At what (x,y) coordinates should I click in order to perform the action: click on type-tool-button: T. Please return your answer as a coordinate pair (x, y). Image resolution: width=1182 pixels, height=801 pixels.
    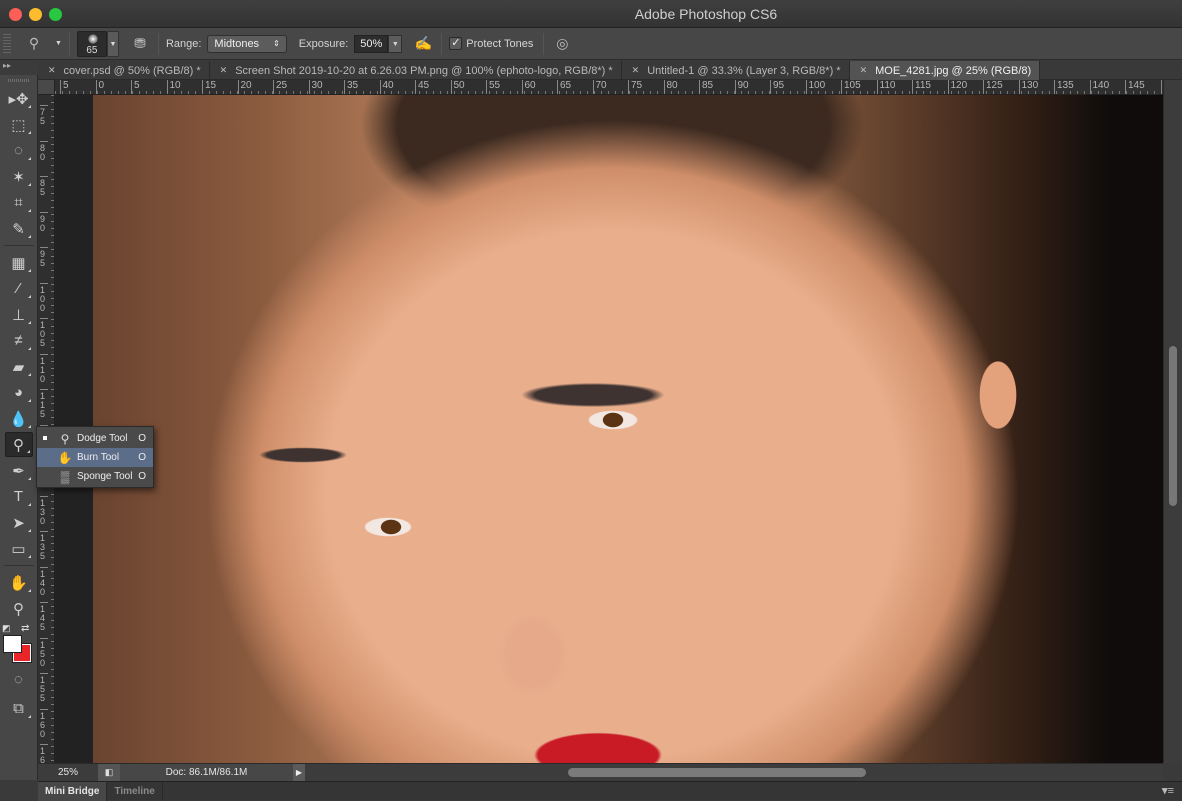
    Looking at the image, I should click on (19, 496).